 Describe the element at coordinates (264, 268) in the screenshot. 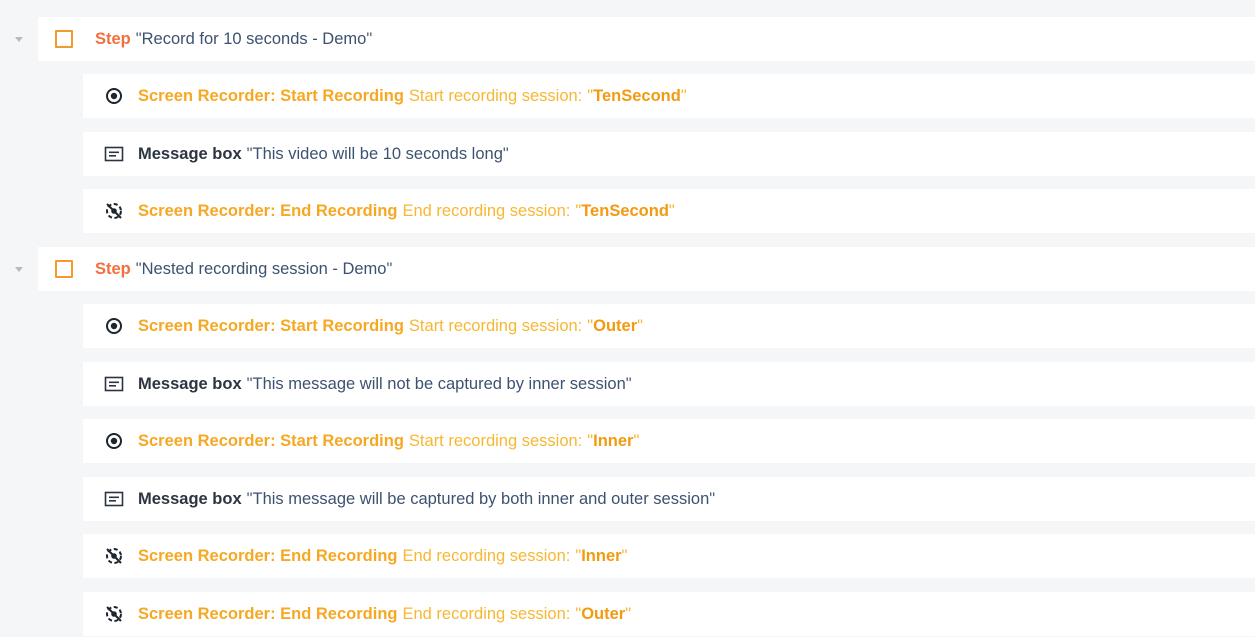

I see `step-title: Nested recording session - Demo` at that location.